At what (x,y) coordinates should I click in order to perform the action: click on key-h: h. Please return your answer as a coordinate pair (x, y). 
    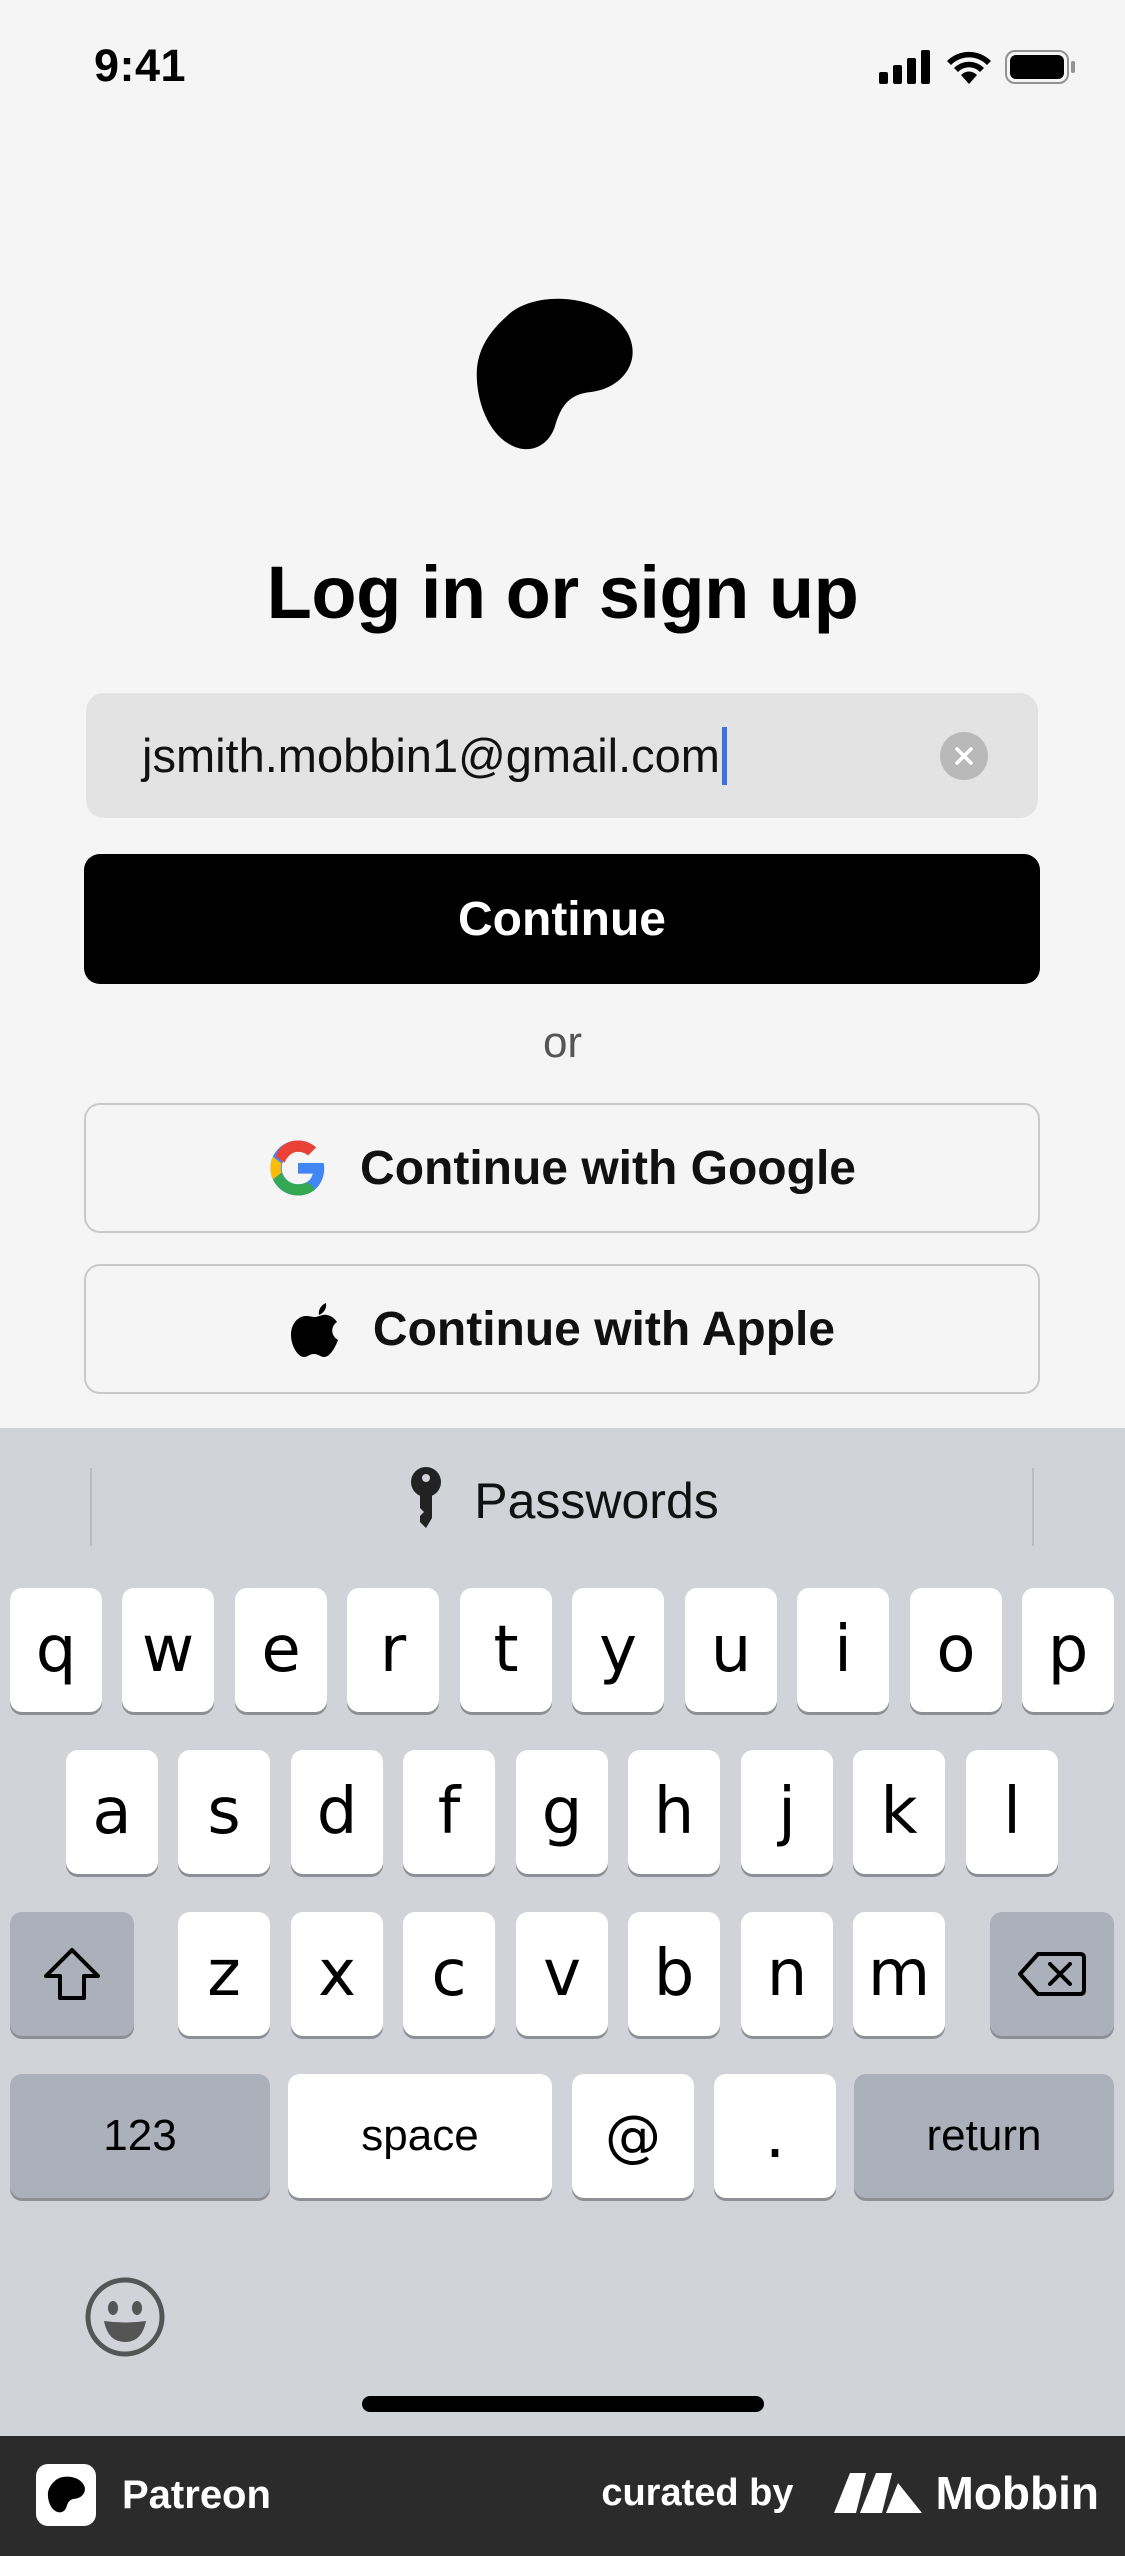
    Looking at the image, I should click on (674, 1812).